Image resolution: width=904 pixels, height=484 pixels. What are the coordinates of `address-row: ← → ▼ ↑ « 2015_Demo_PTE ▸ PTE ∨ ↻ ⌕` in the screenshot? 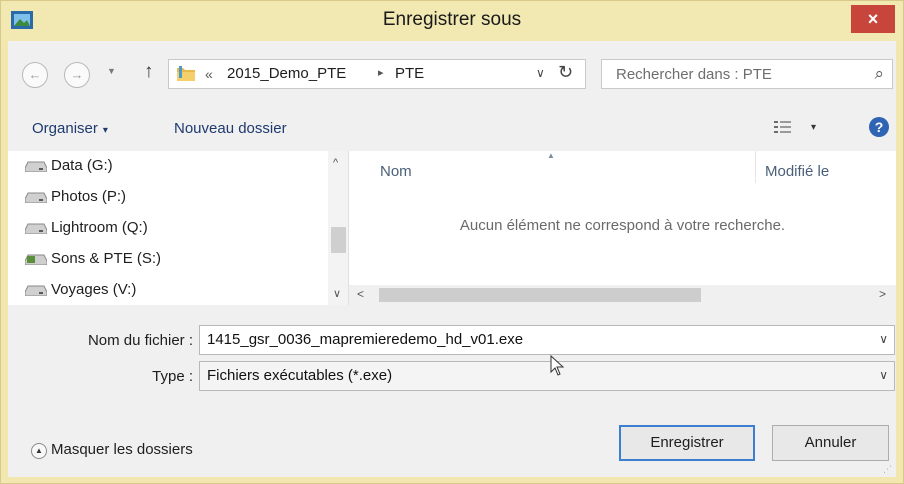 It's located at (452, 74).